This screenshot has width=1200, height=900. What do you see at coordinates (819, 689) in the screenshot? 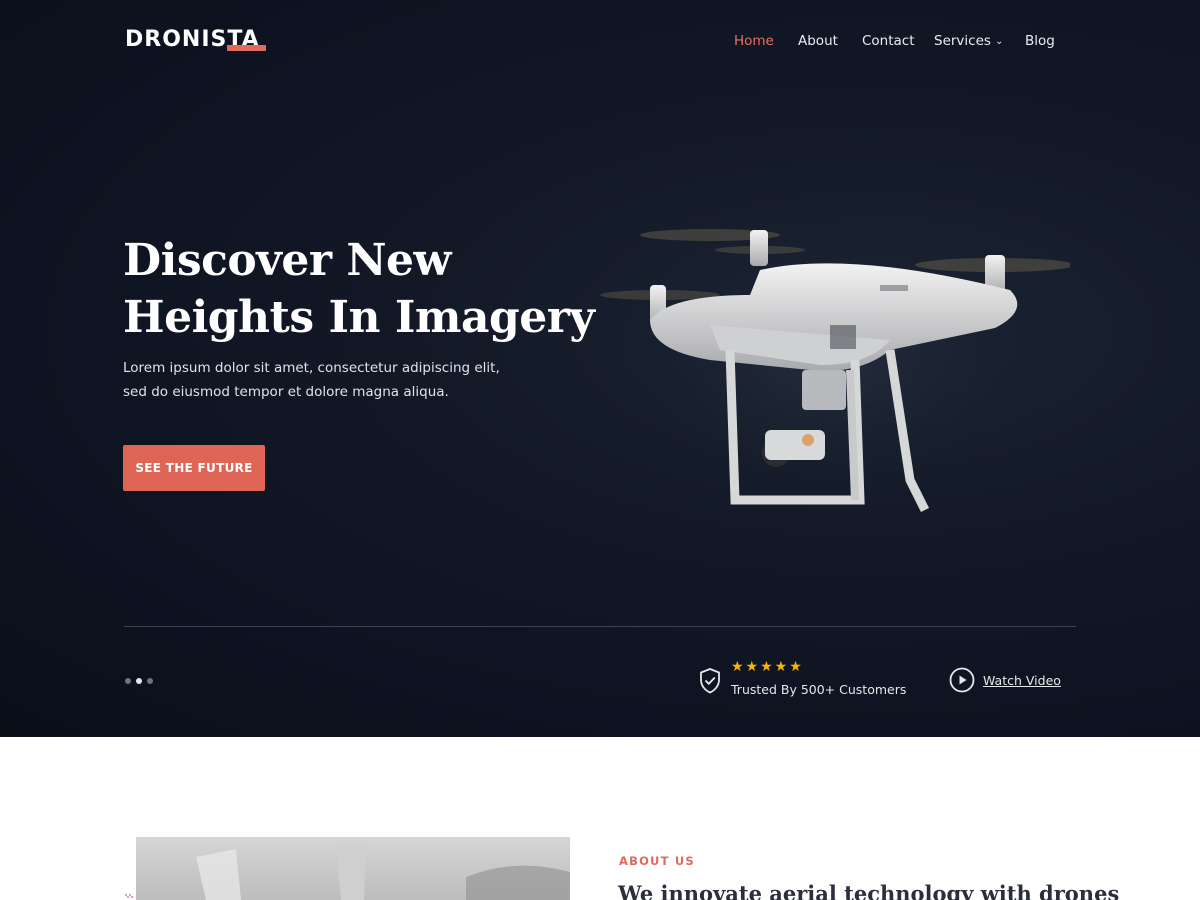
I see `trust-text: Trusted By 500+ Customers` at bounding box center [819, 689].